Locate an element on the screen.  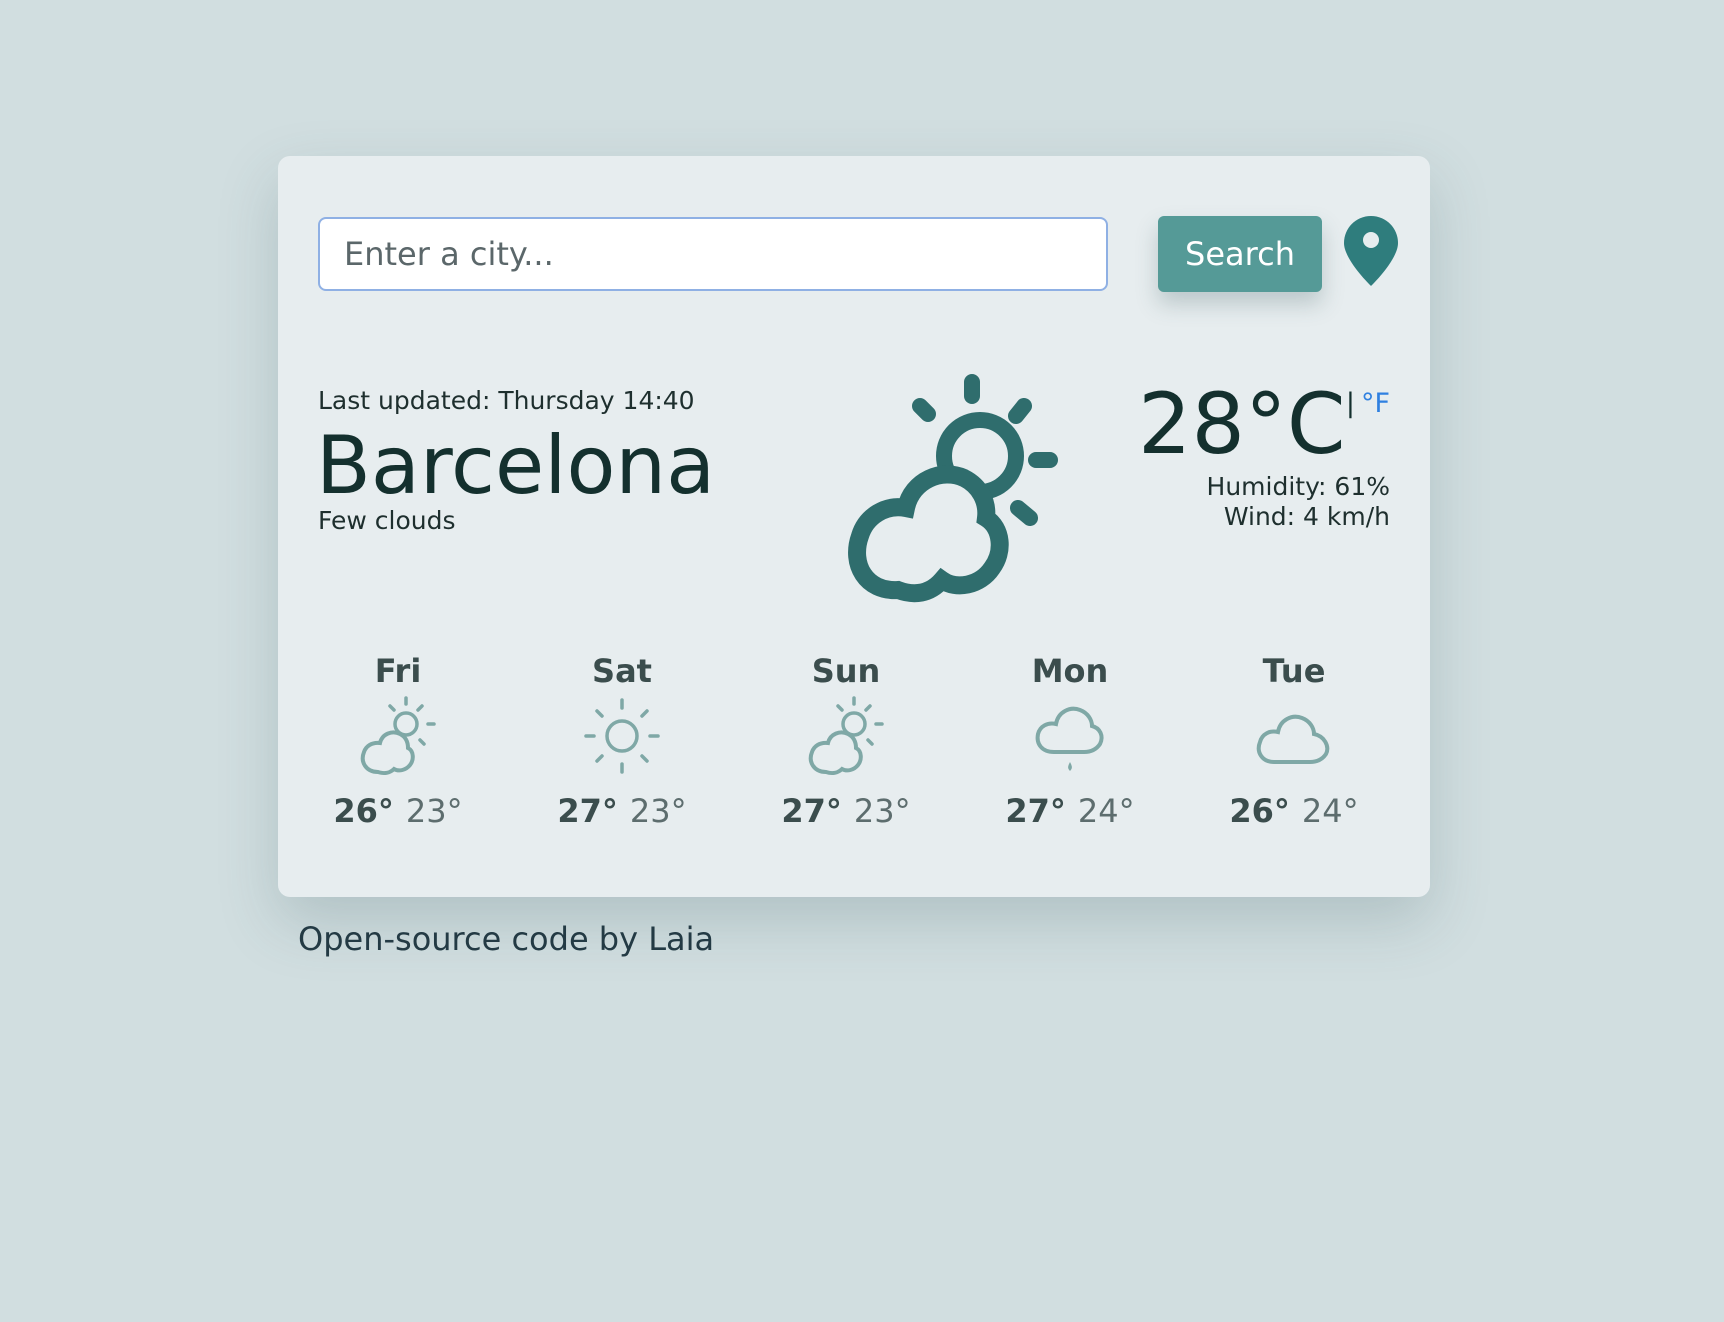
forecast-temps: 26° 23° is located at coordinates (398, 811).